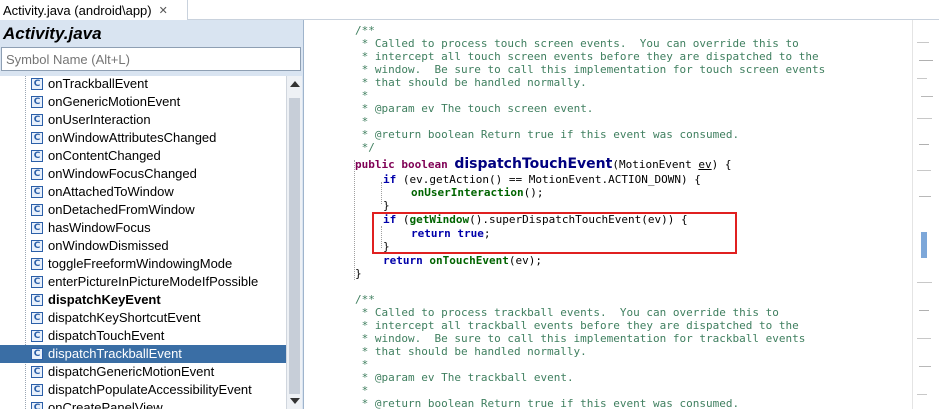 The image size is (939, 409). I want to click on symbol-search-input, so click(153, 59).